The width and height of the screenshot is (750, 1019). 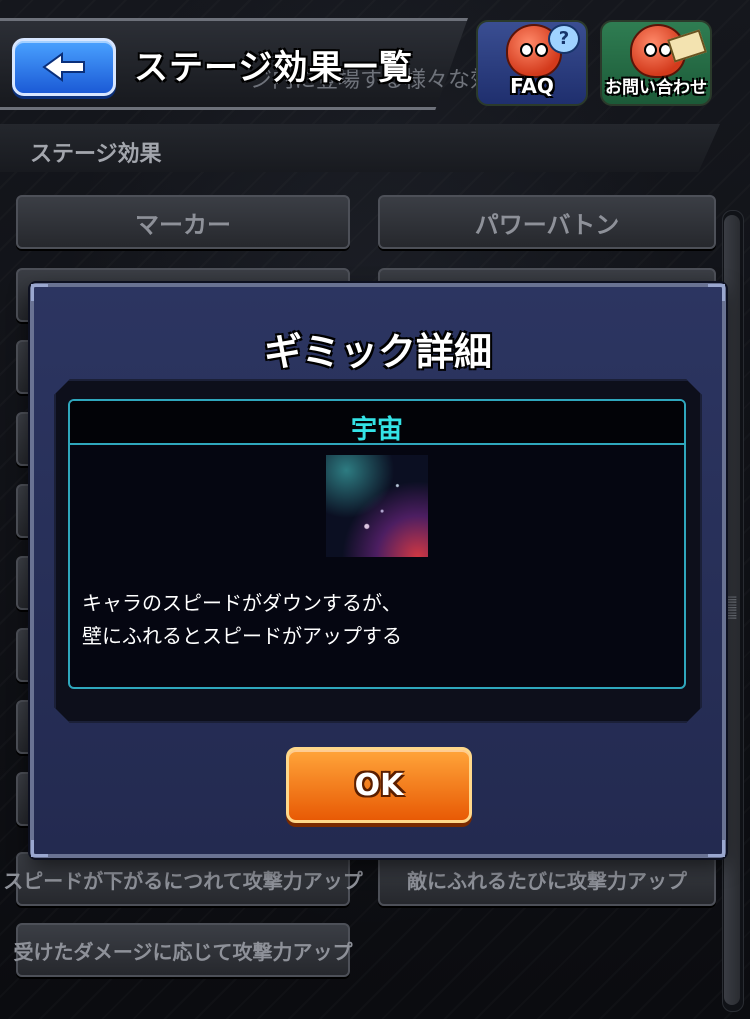 I want to click on effect-button-speed-attack: スピードが下がるにつれて攻撃力アップ, so click(x=183, y=879).